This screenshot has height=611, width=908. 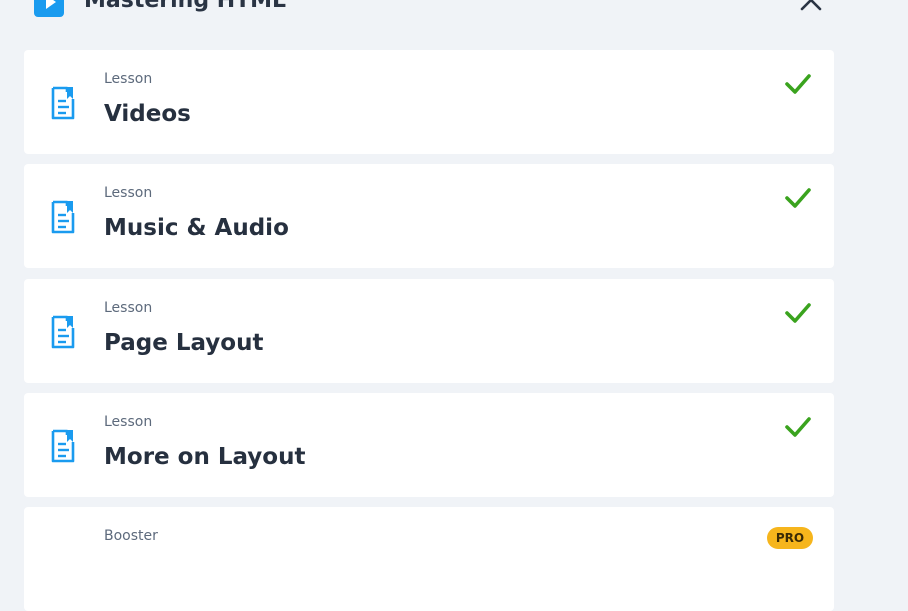 What do you see at coordinates (131, 536) in the screenshot?
I see `lesson-kind-label: Booster` at bounding box center [131, 536].